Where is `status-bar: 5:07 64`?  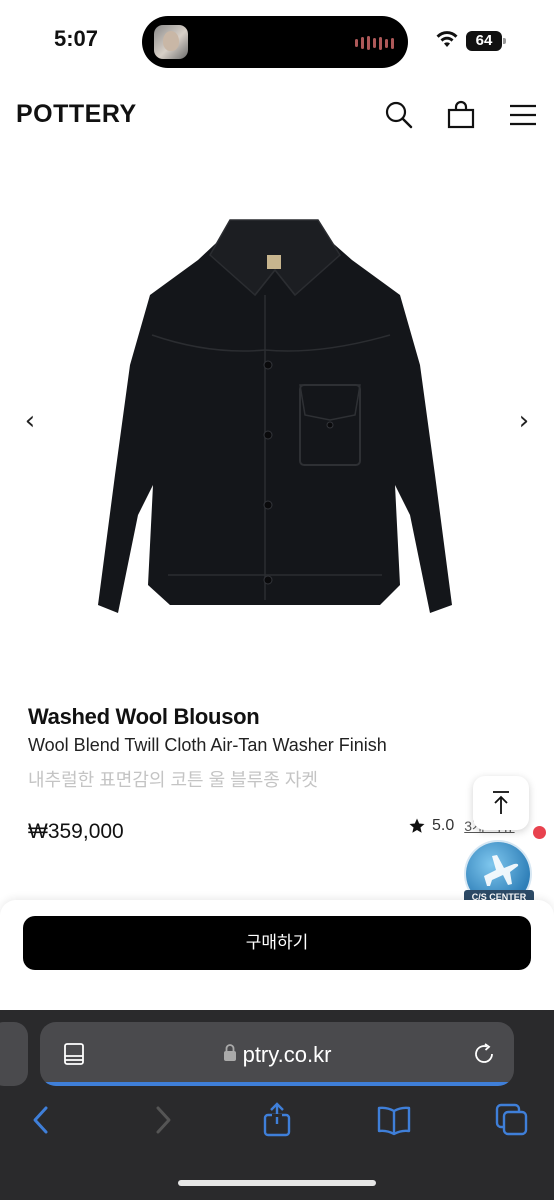 status-bar: 5:07 64 is located at coordinates (277, 42).